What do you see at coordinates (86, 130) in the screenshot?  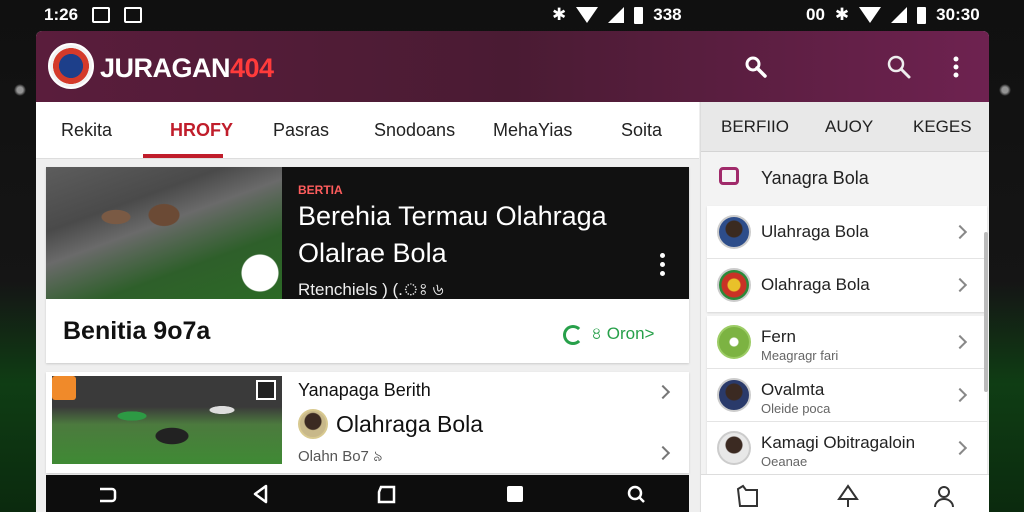 I see `tab-rekita: Rekita` at bounding box center [86, 130].